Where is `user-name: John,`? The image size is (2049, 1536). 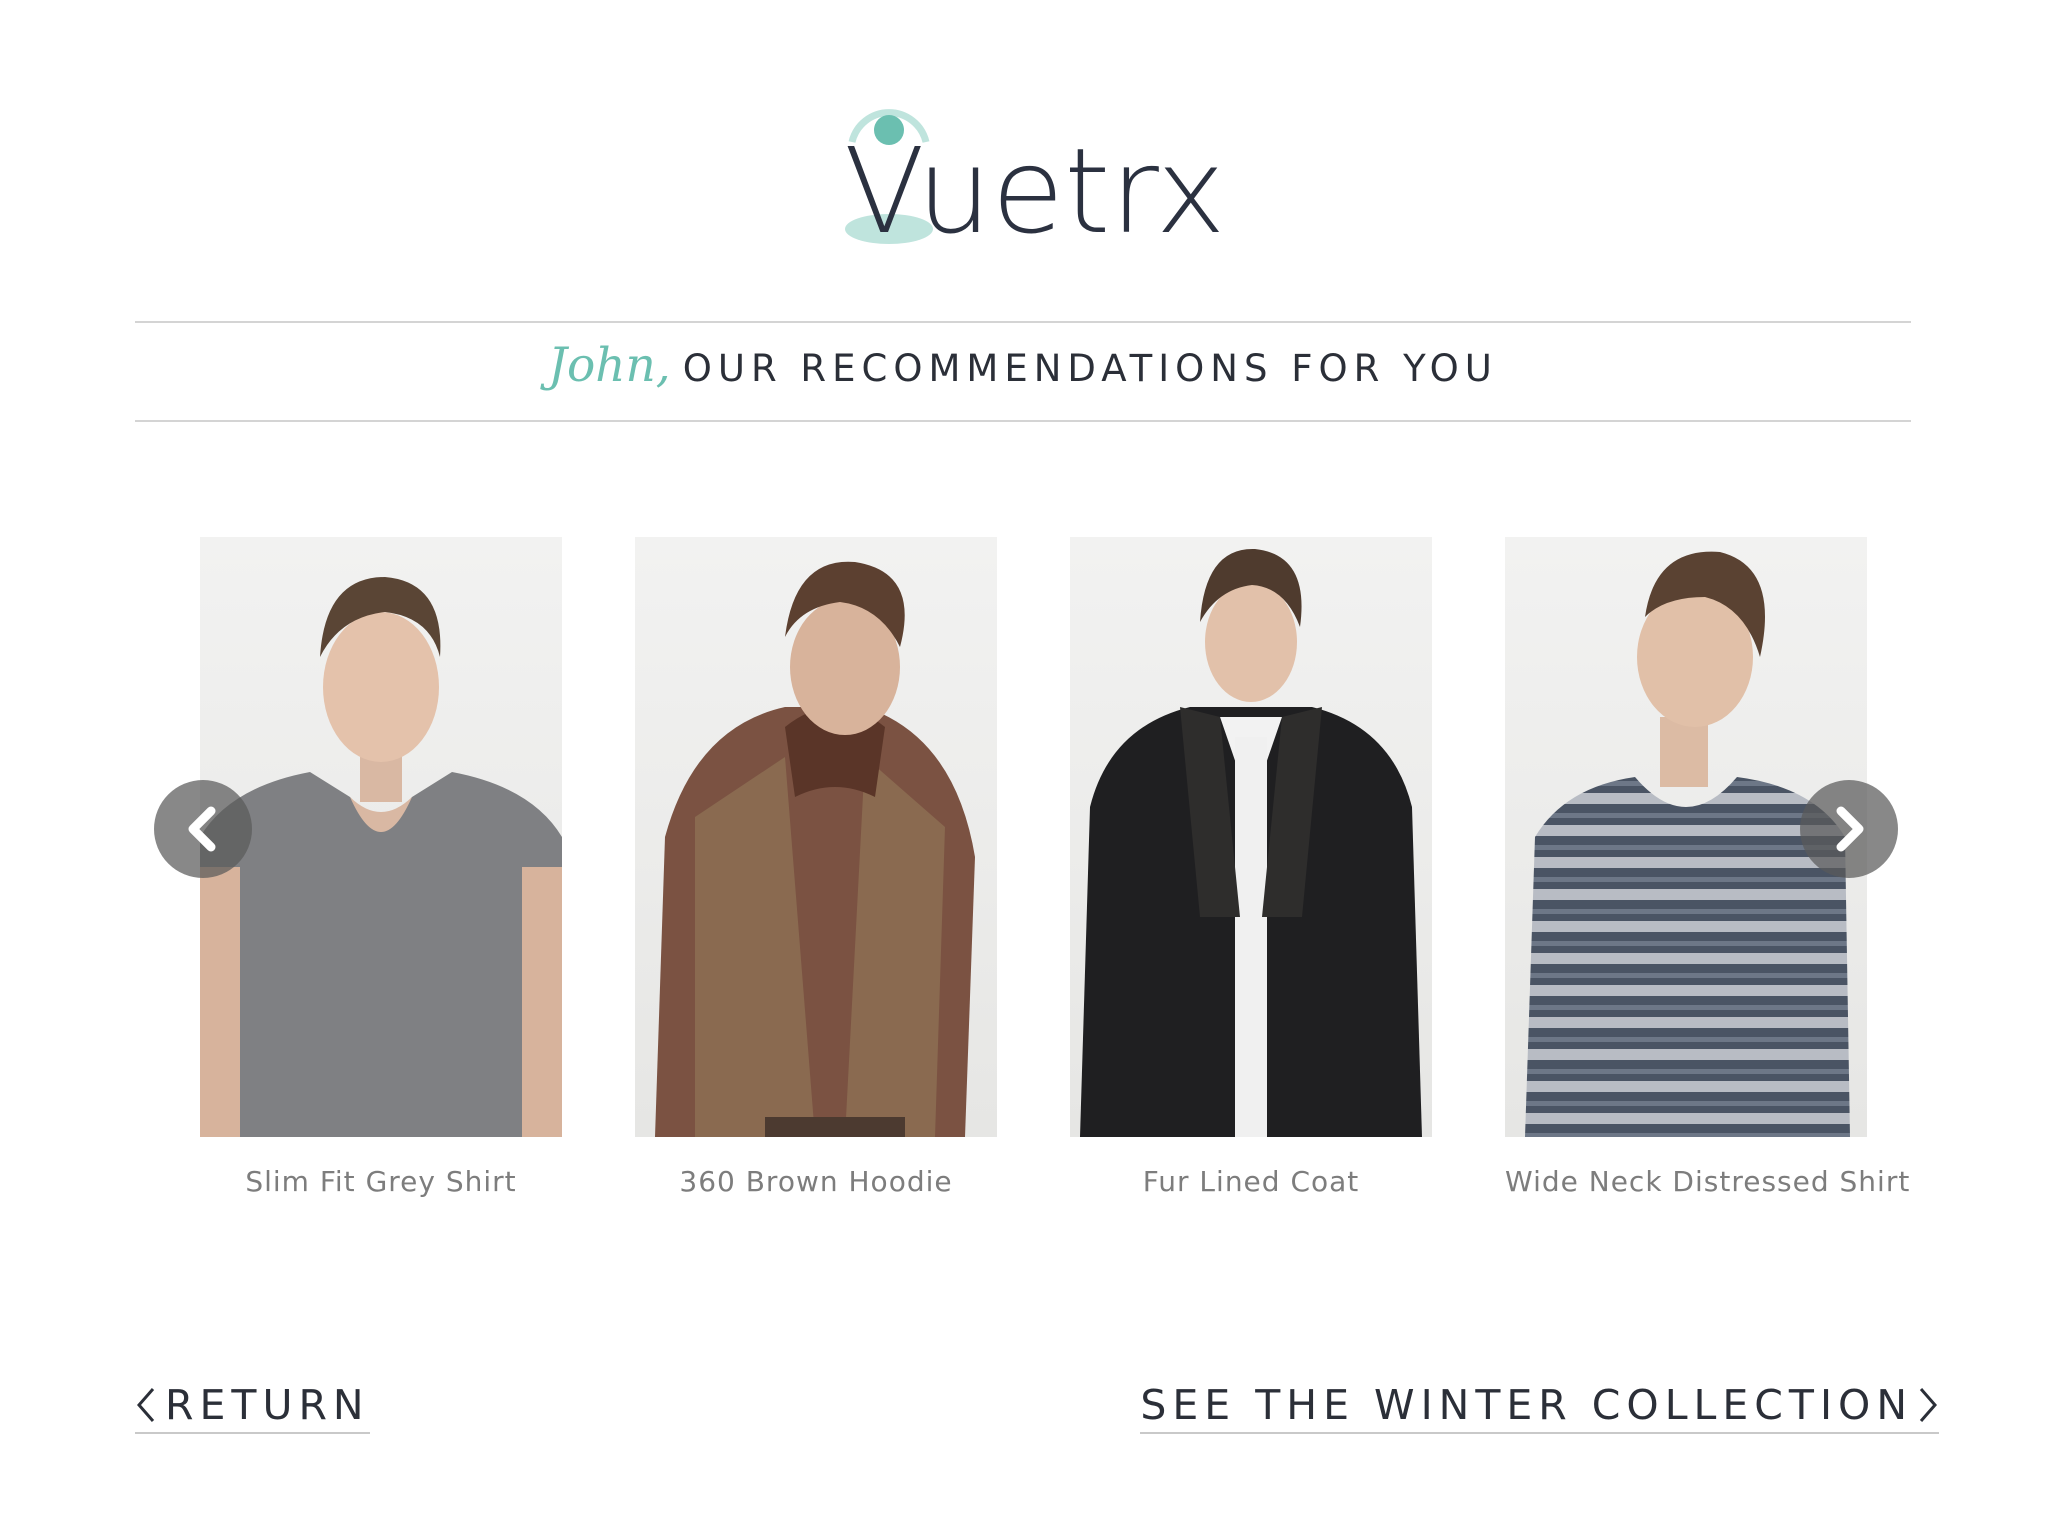
user-name: John, is located at coordinates (609, 365).